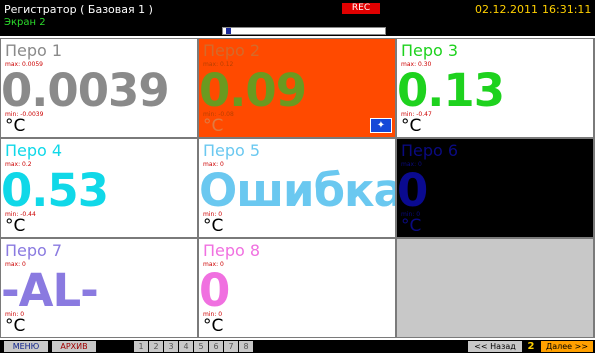 The image size is (595, 360). Describe the element at coordinates (171, 346) in the screenshot. I see `page-button: 3` at that location.